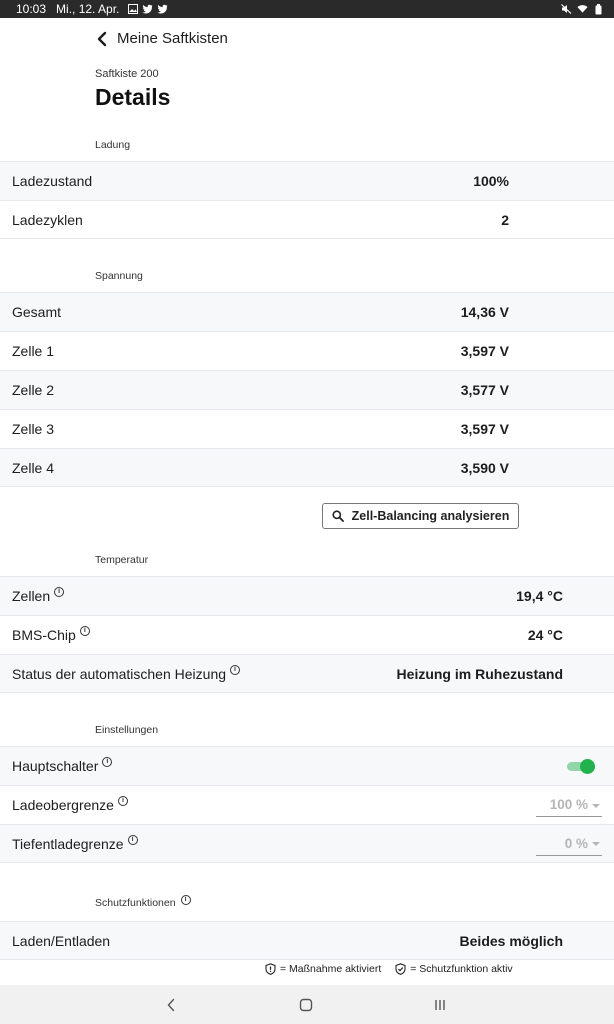 The width and height of the screenshot is (614, 1024). Describe the element at coordinates (539, 596) in the screenshot. I see `row-value: 19,4 °C` at that location.